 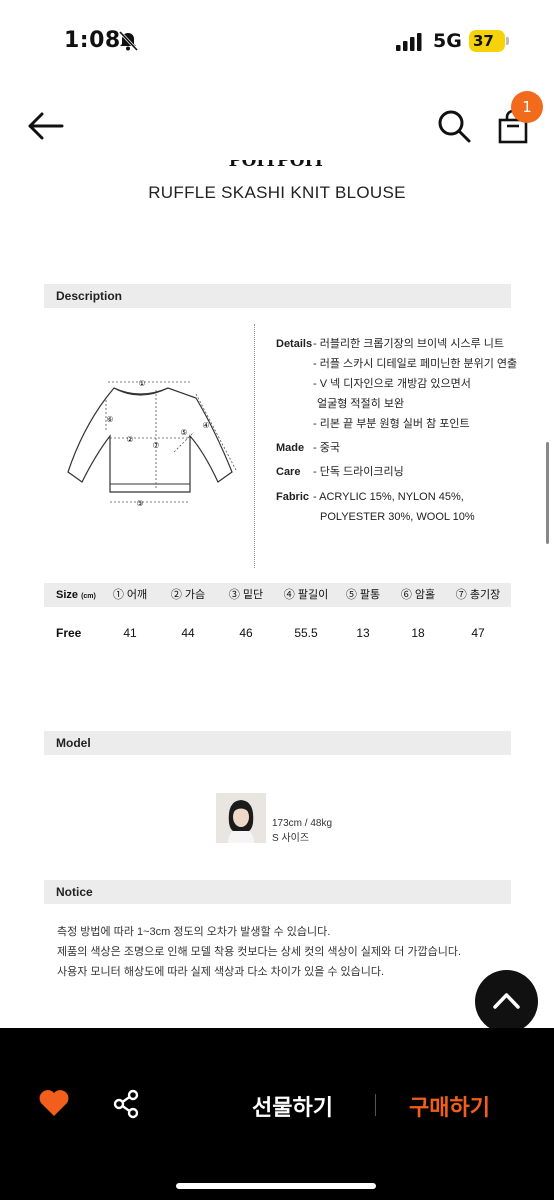 I want to click on cart-badge: 1, so click(x=527, y=107).